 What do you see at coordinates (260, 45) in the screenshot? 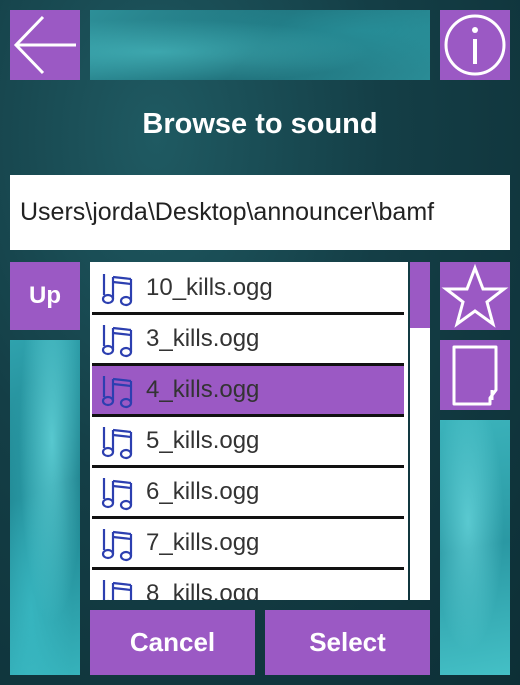
I see `background-image-top` at bounding box center [260, 45].